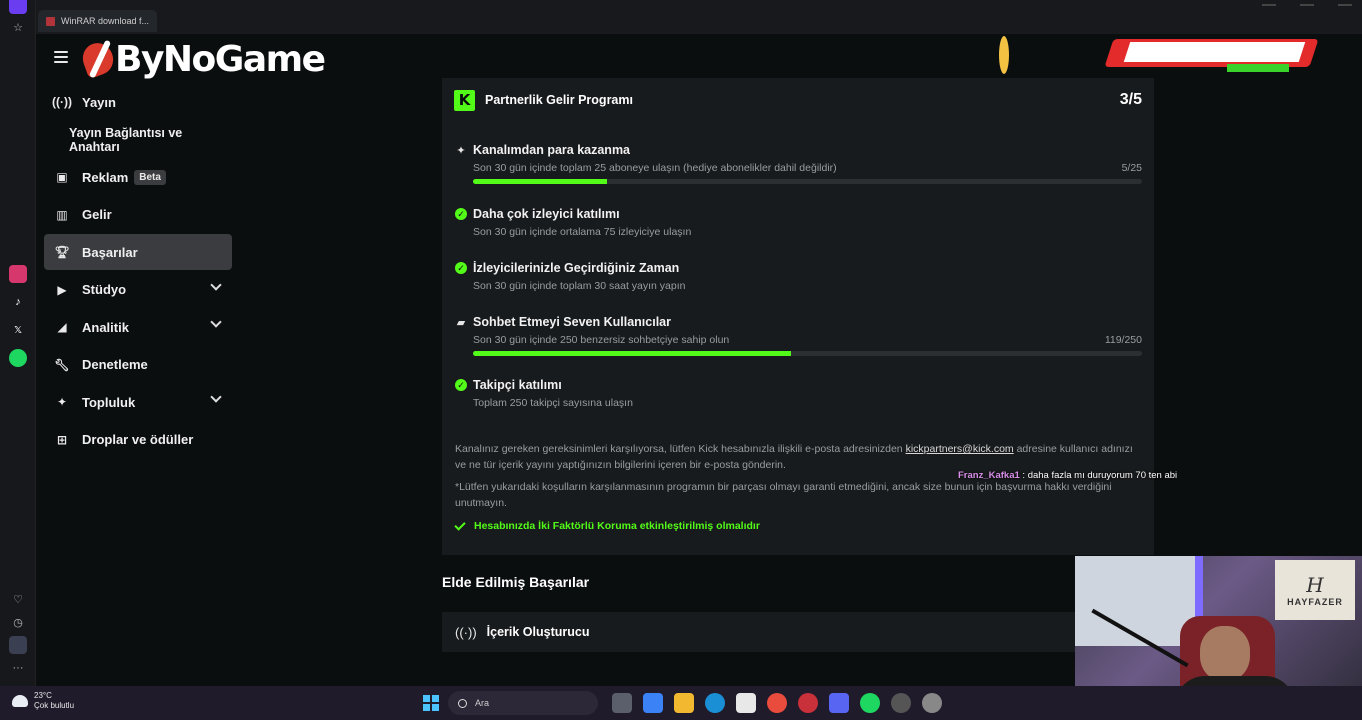  I want to click on maximize-icon, so click(1307, 5).